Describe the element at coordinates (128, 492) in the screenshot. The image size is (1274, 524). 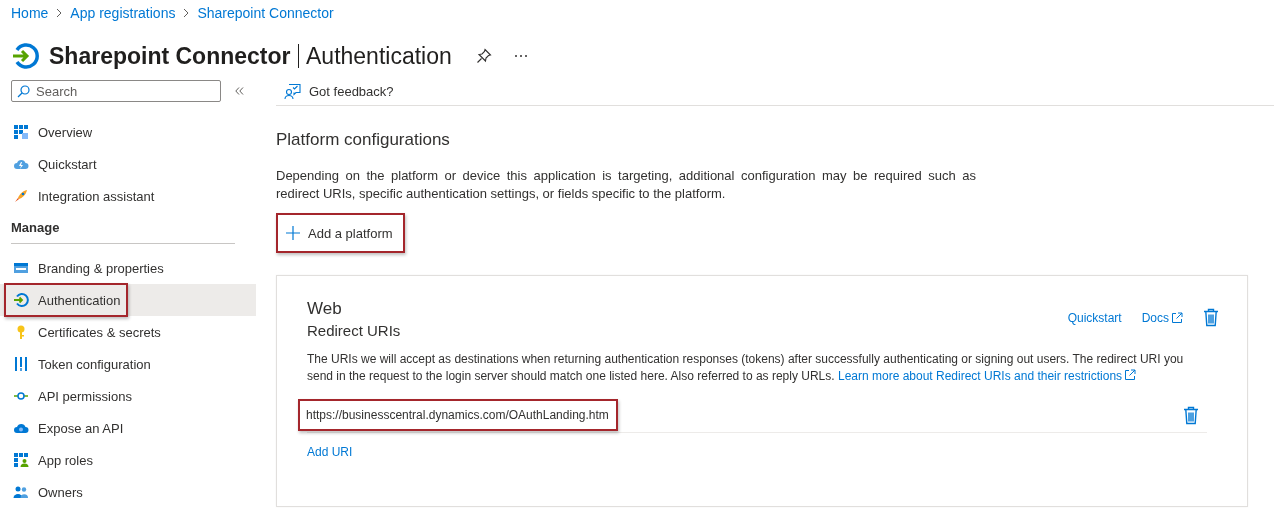
I see `sidebar-item: Owners` at that location.